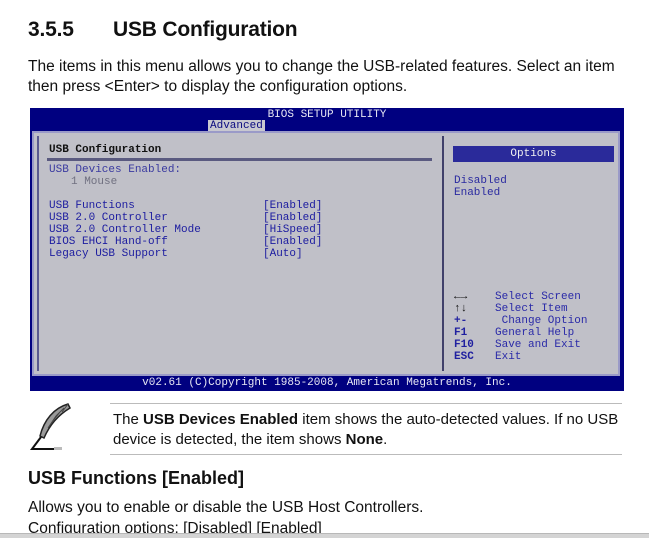  Describe the element at coordinates (366, 403) in the screenshot. I see `note-divider-top` at that location.